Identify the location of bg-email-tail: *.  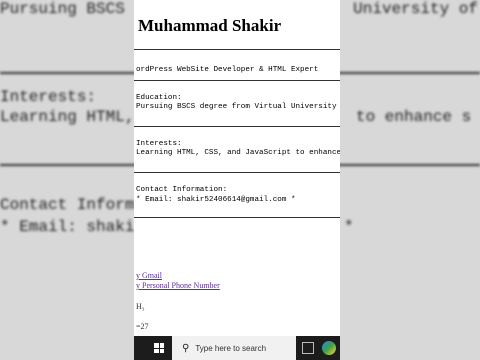
(349, 227).